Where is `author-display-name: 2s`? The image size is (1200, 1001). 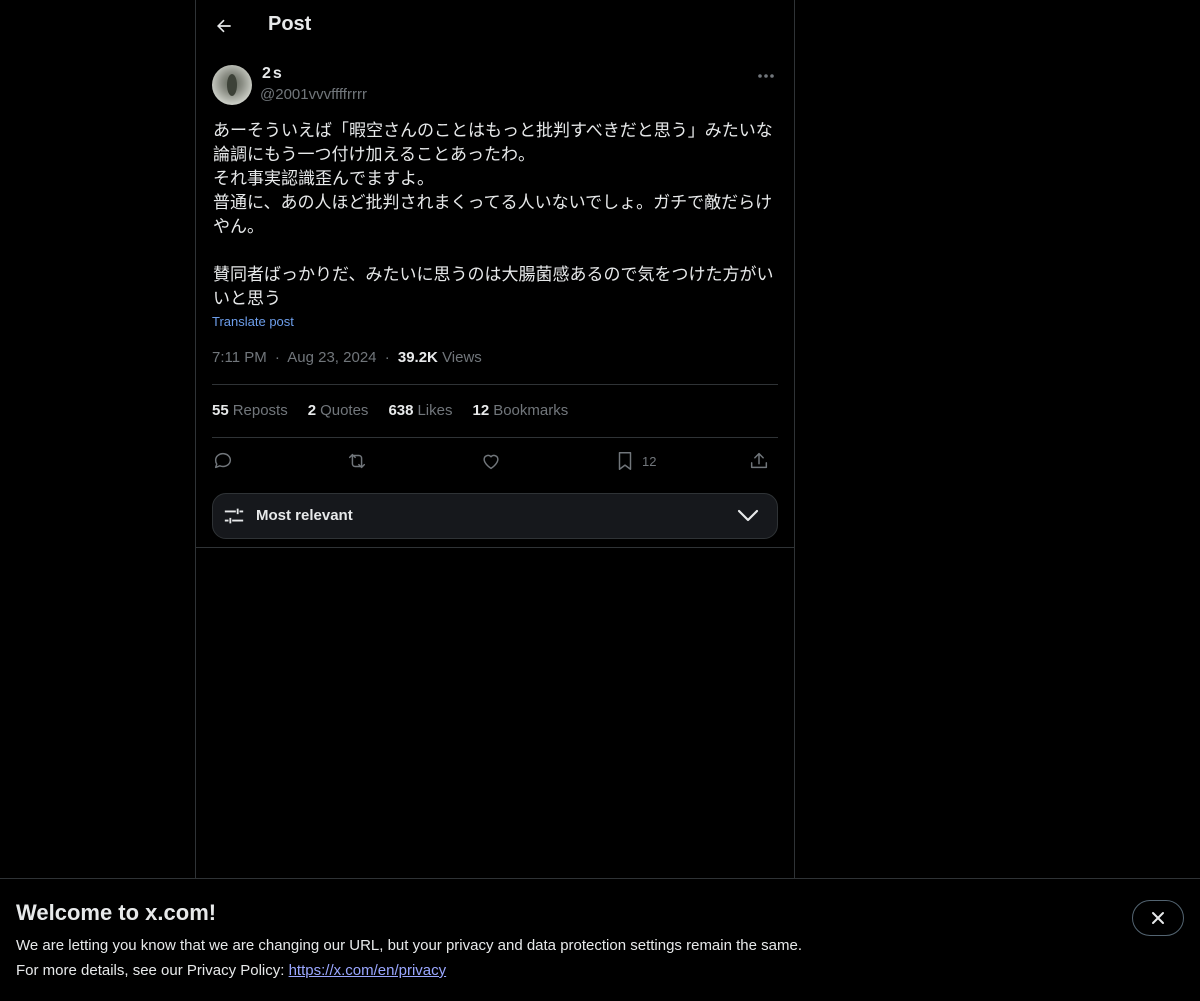
author-display-name: 2s is located at coordinates (273, 74).